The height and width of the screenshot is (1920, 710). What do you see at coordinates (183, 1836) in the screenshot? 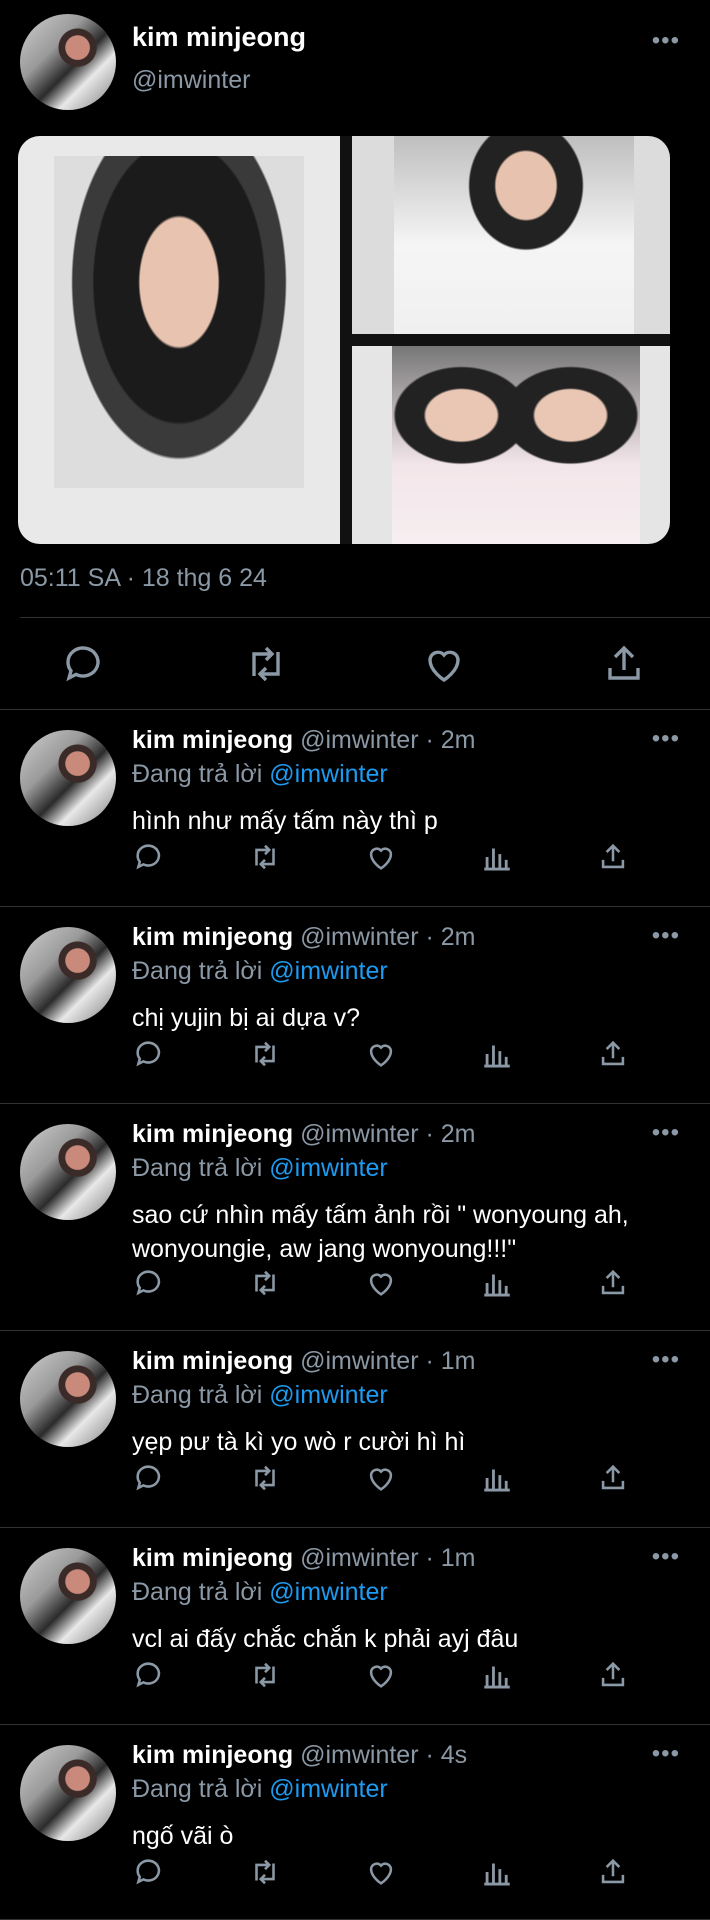
I see `reply-text: ngố vãi ò` at bounding box center [183, 1836].